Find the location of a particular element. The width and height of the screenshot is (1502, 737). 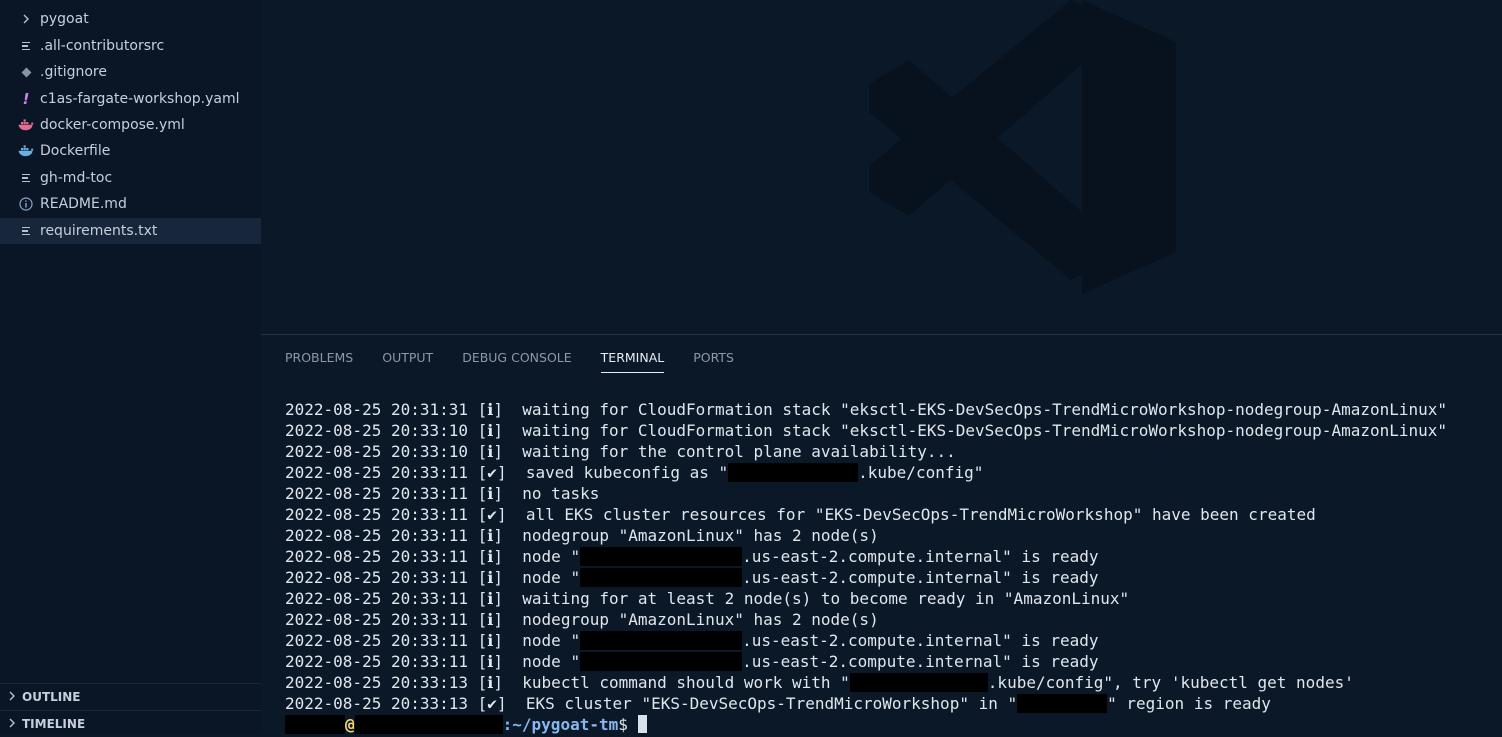

explorer-item: docker-compose.yml is located at coordinates (130, 125).